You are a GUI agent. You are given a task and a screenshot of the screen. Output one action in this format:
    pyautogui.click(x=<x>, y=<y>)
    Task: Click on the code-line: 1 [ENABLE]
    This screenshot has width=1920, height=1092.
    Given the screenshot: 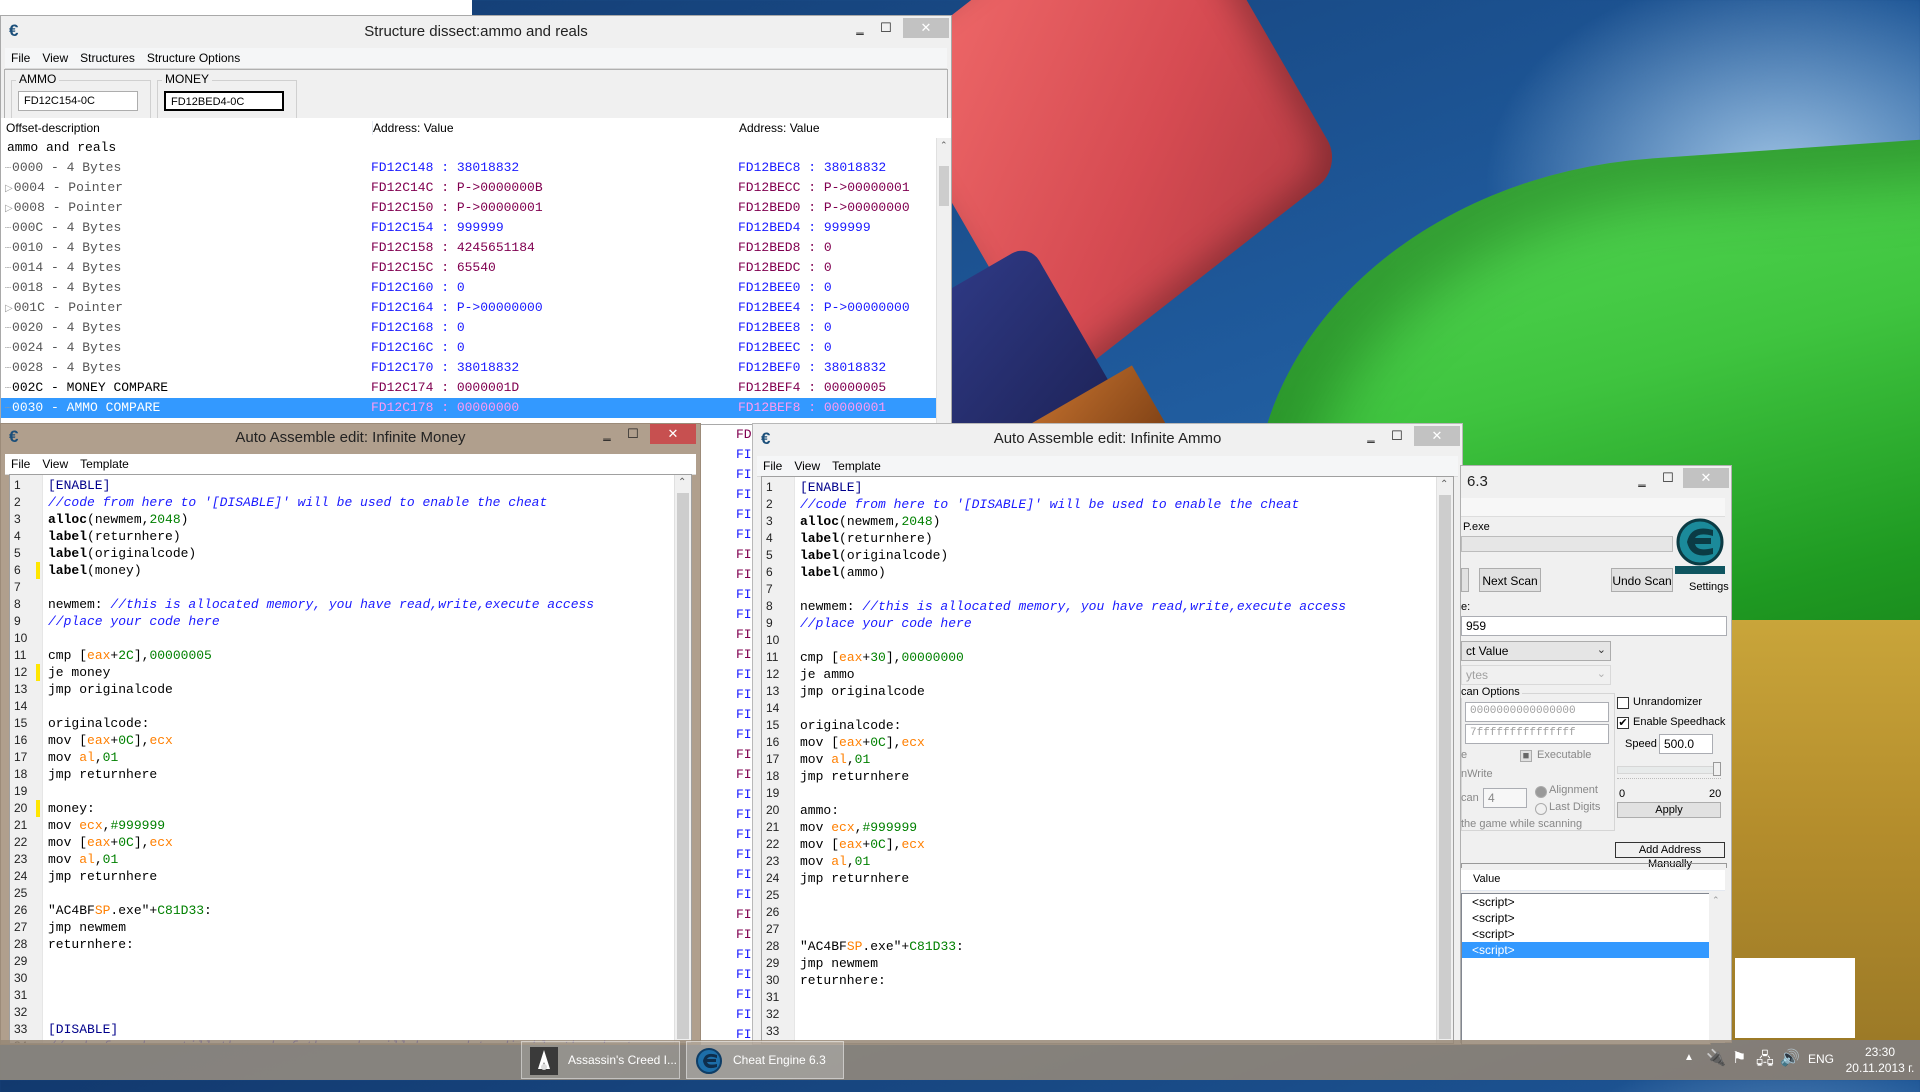 What is the action you would take?
    pyautogui.click(x=350, y=485)
    